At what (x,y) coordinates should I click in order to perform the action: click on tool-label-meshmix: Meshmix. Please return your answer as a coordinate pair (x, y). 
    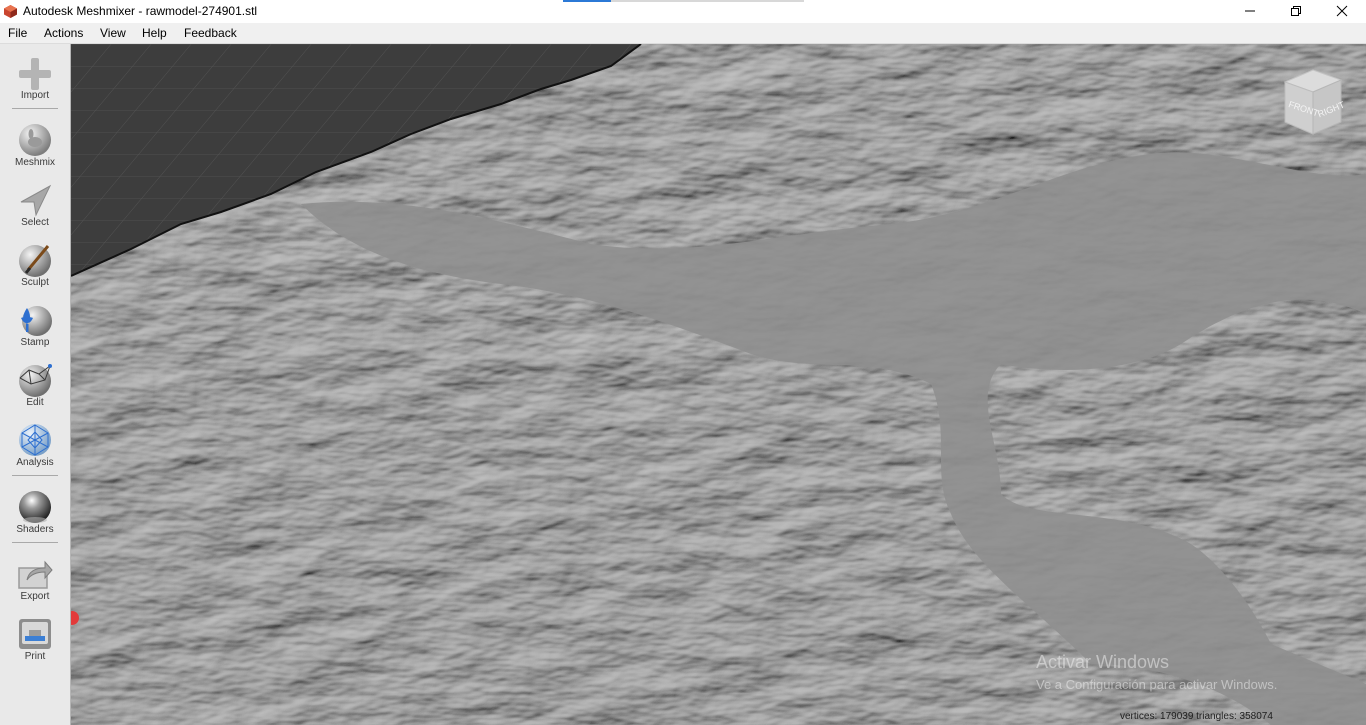
    Looking at the image, I should click on (34, 162).